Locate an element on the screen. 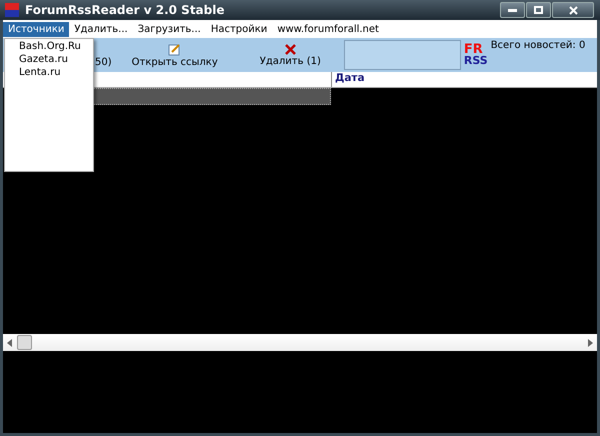 Image resolution: width=600 pixels, height=436 pixels. close-icon is located at coordinates (573, 10).